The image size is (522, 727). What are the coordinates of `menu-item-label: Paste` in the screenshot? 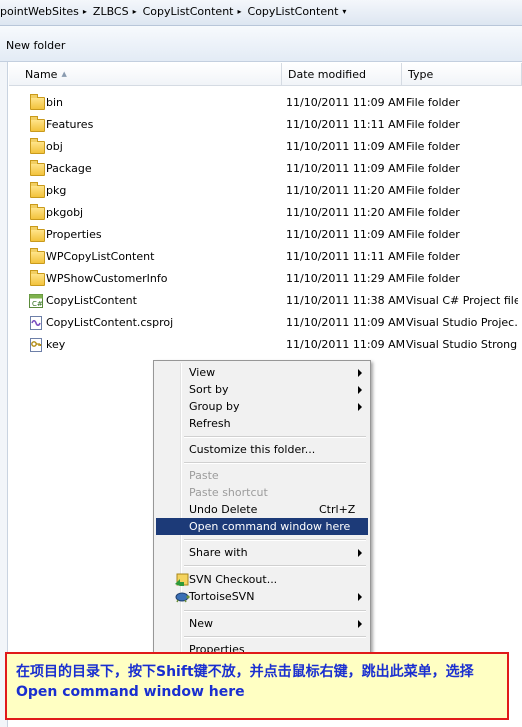 It's located at (204, 475).